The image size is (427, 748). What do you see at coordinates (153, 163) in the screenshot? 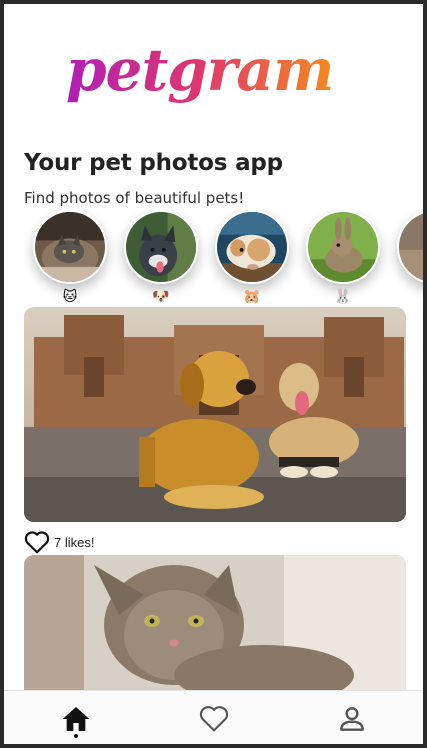
I see `page-title: Your pet photos app` at bounding box center [153, 163].